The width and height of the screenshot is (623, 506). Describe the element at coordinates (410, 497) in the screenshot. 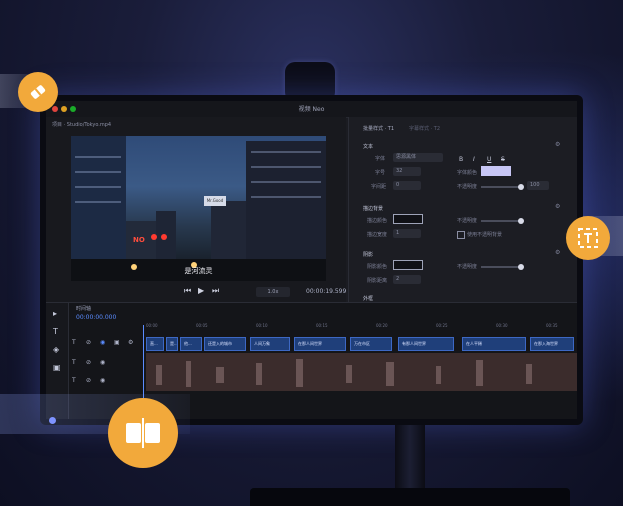

I see `monitor-base` at that location.